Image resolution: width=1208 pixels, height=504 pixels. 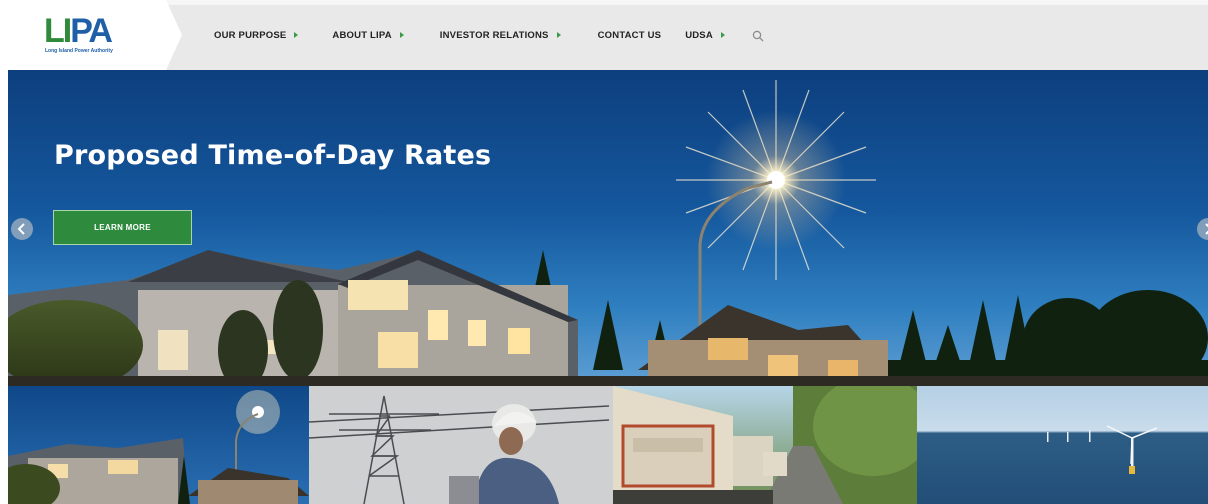 I want to click on search-icon, so click(x=758, y=35).